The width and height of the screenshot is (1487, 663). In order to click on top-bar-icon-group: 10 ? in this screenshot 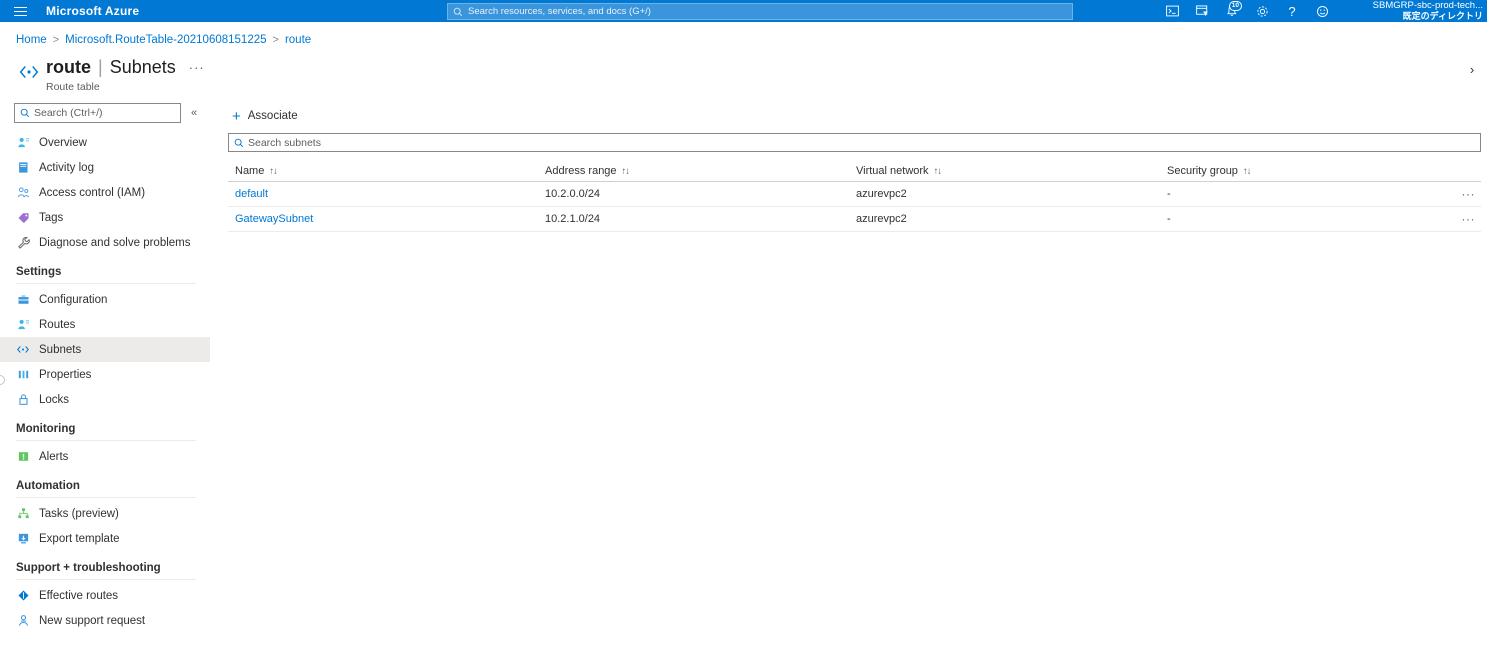, I will do `click(1247, 11)`.